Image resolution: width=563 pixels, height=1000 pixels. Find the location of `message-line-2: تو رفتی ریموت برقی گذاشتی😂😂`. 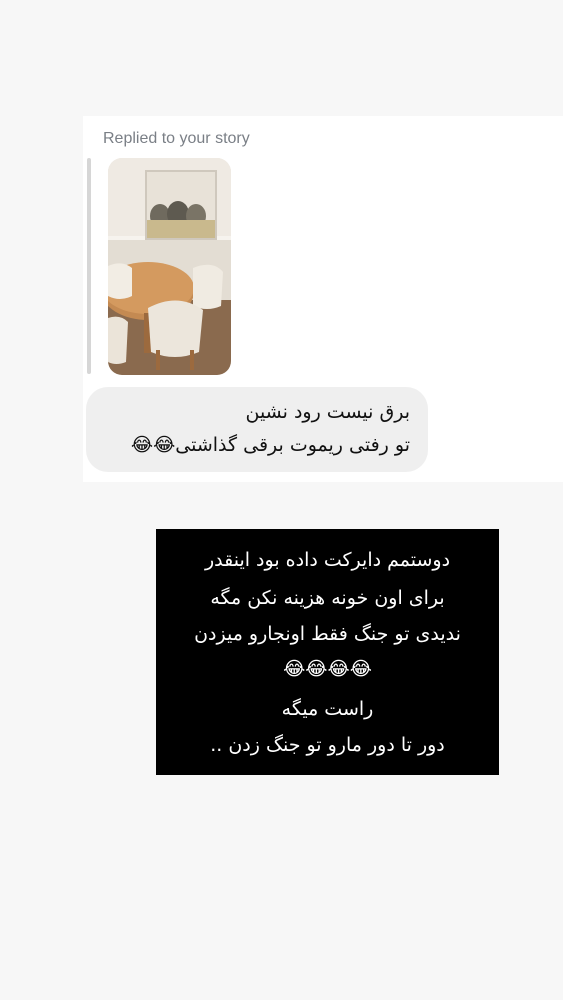

message-line-2: تو رفتی ریموت برقی گذاشتی😂😂 is located at coordinates (270, 445).